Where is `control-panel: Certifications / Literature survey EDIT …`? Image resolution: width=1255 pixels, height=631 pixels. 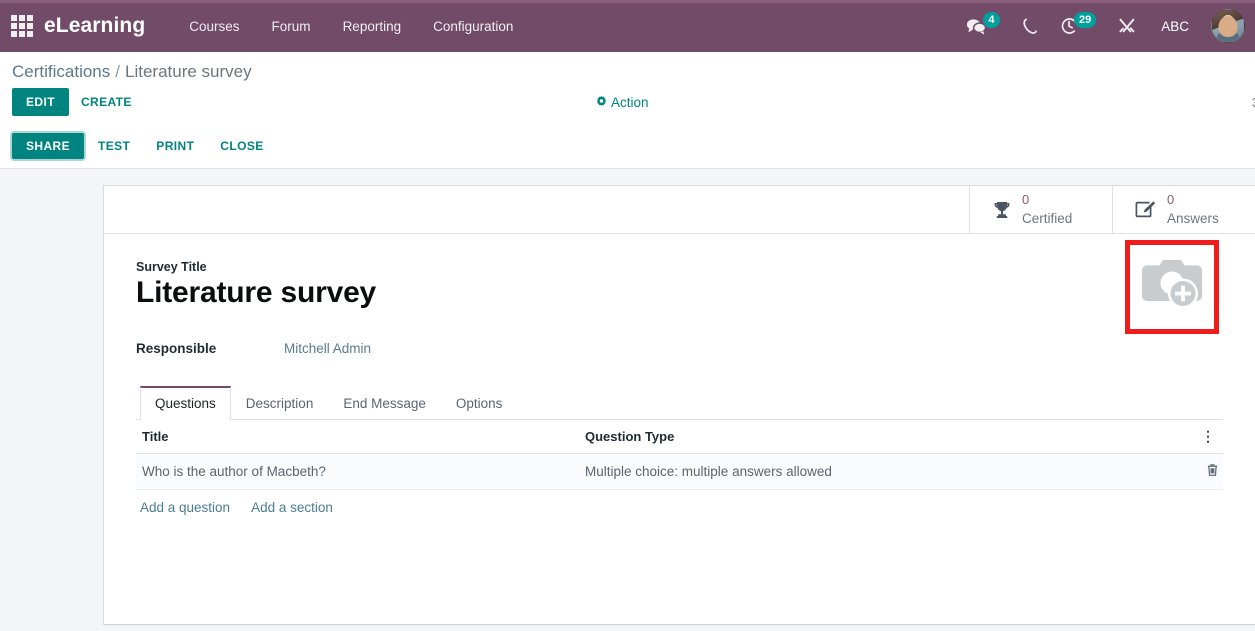 control-panel: Certifications / Literature survey EDIT … is located at coordinates (627, 89).